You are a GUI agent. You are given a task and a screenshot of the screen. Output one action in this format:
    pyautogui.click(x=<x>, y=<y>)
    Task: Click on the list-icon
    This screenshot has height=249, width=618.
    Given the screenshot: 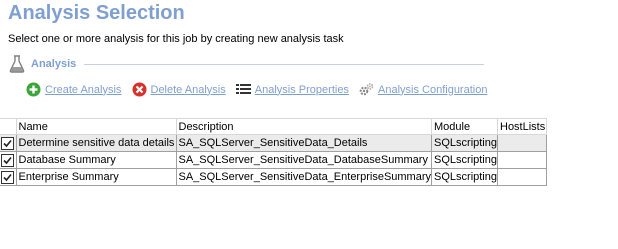 What is the action you would take?
    pyautogui.click(x=243, y=89)
    